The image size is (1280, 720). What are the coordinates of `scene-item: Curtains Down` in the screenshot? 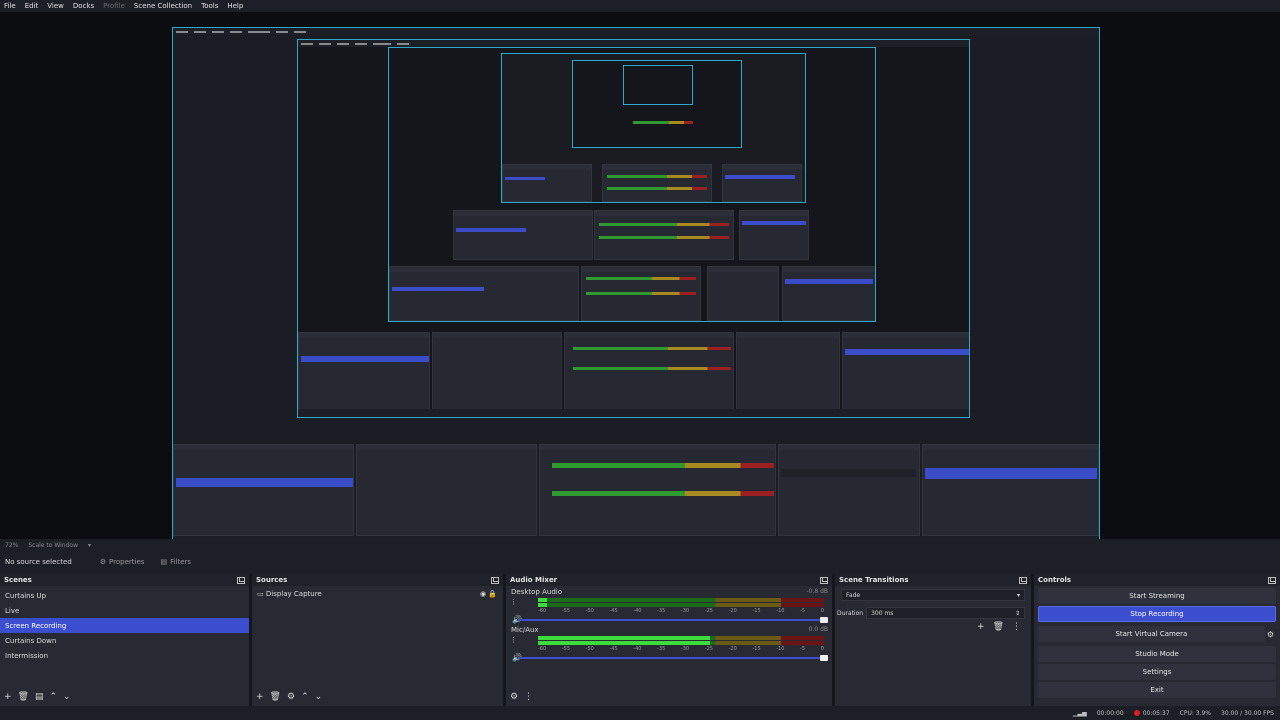 It's located at (124, 640).